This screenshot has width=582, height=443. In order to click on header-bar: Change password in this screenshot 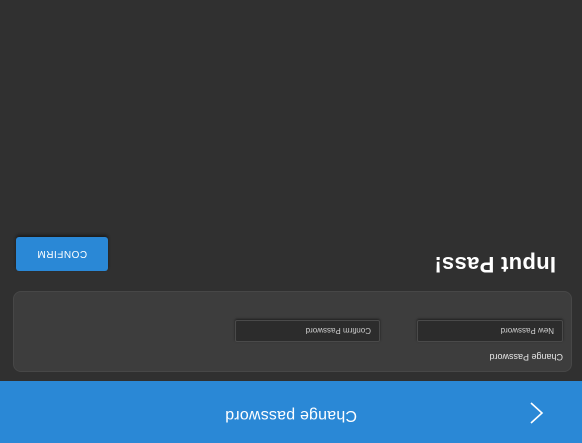, I will do `click(291, 412)`.